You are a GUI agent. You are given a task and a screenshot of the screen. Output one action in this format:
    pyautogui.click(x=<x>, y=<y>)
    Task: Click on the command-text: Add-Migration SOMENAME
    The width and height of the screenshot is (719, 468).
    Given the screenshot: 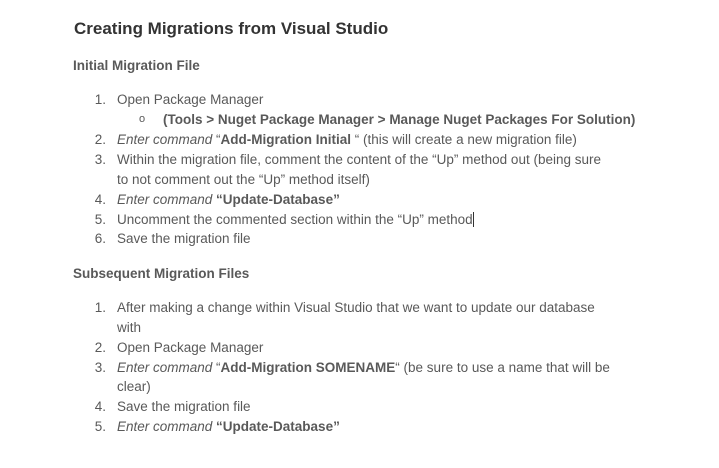 What is the action you would take?
    pyautogui.click(x=308, y=367)
    